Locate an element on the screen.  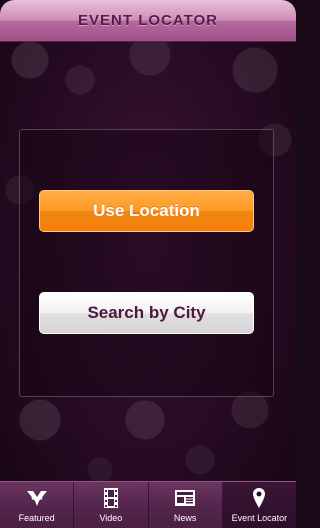
use-location-button: Use Location is located at coordinates (146, 211).